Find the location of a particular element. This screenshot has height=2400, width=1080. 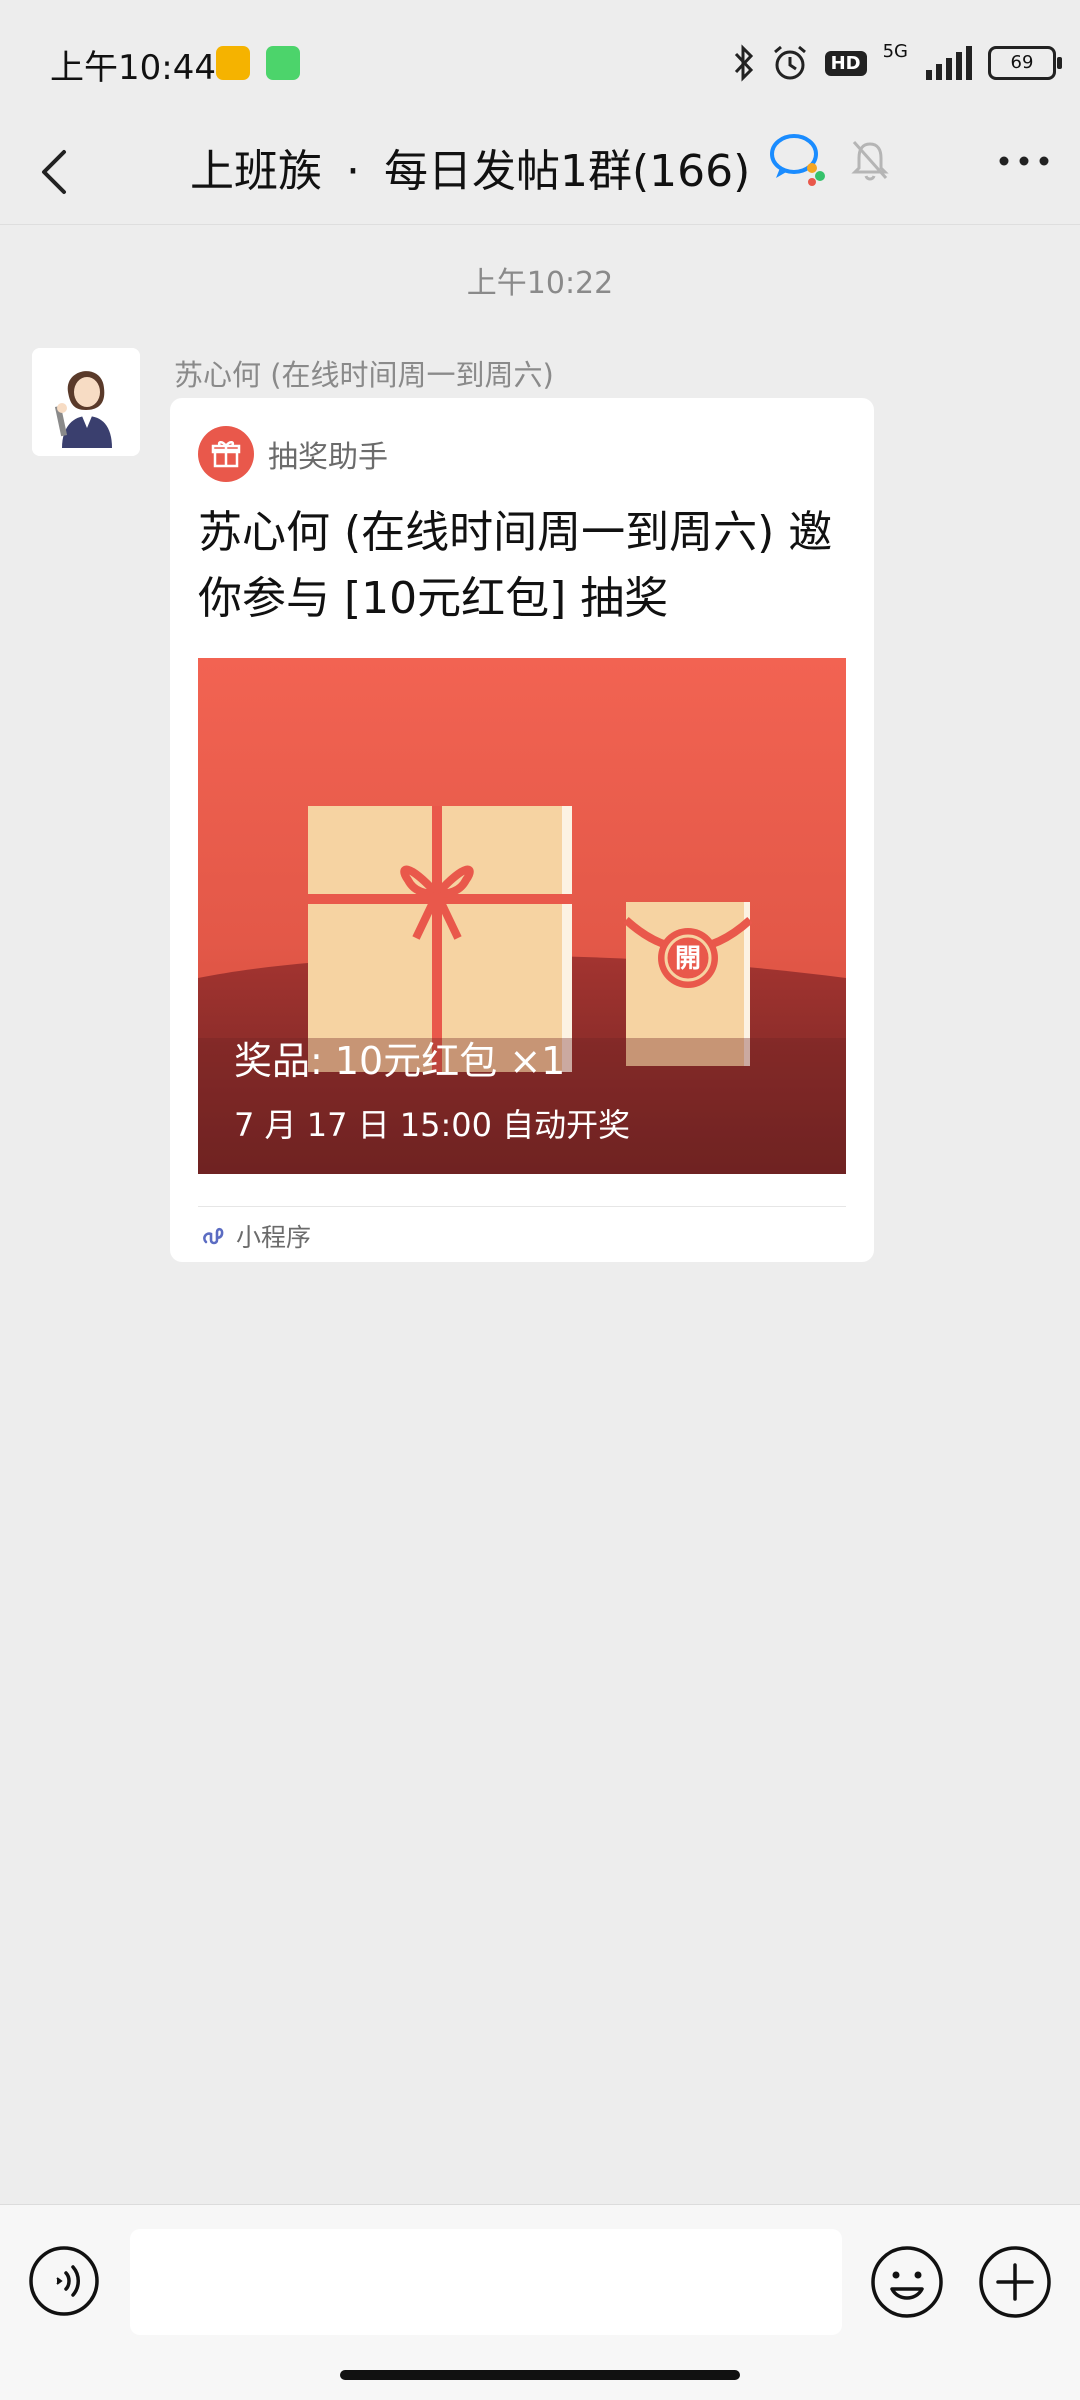

mini-program-label: 小程序 is located at coordinates (274, 1237).